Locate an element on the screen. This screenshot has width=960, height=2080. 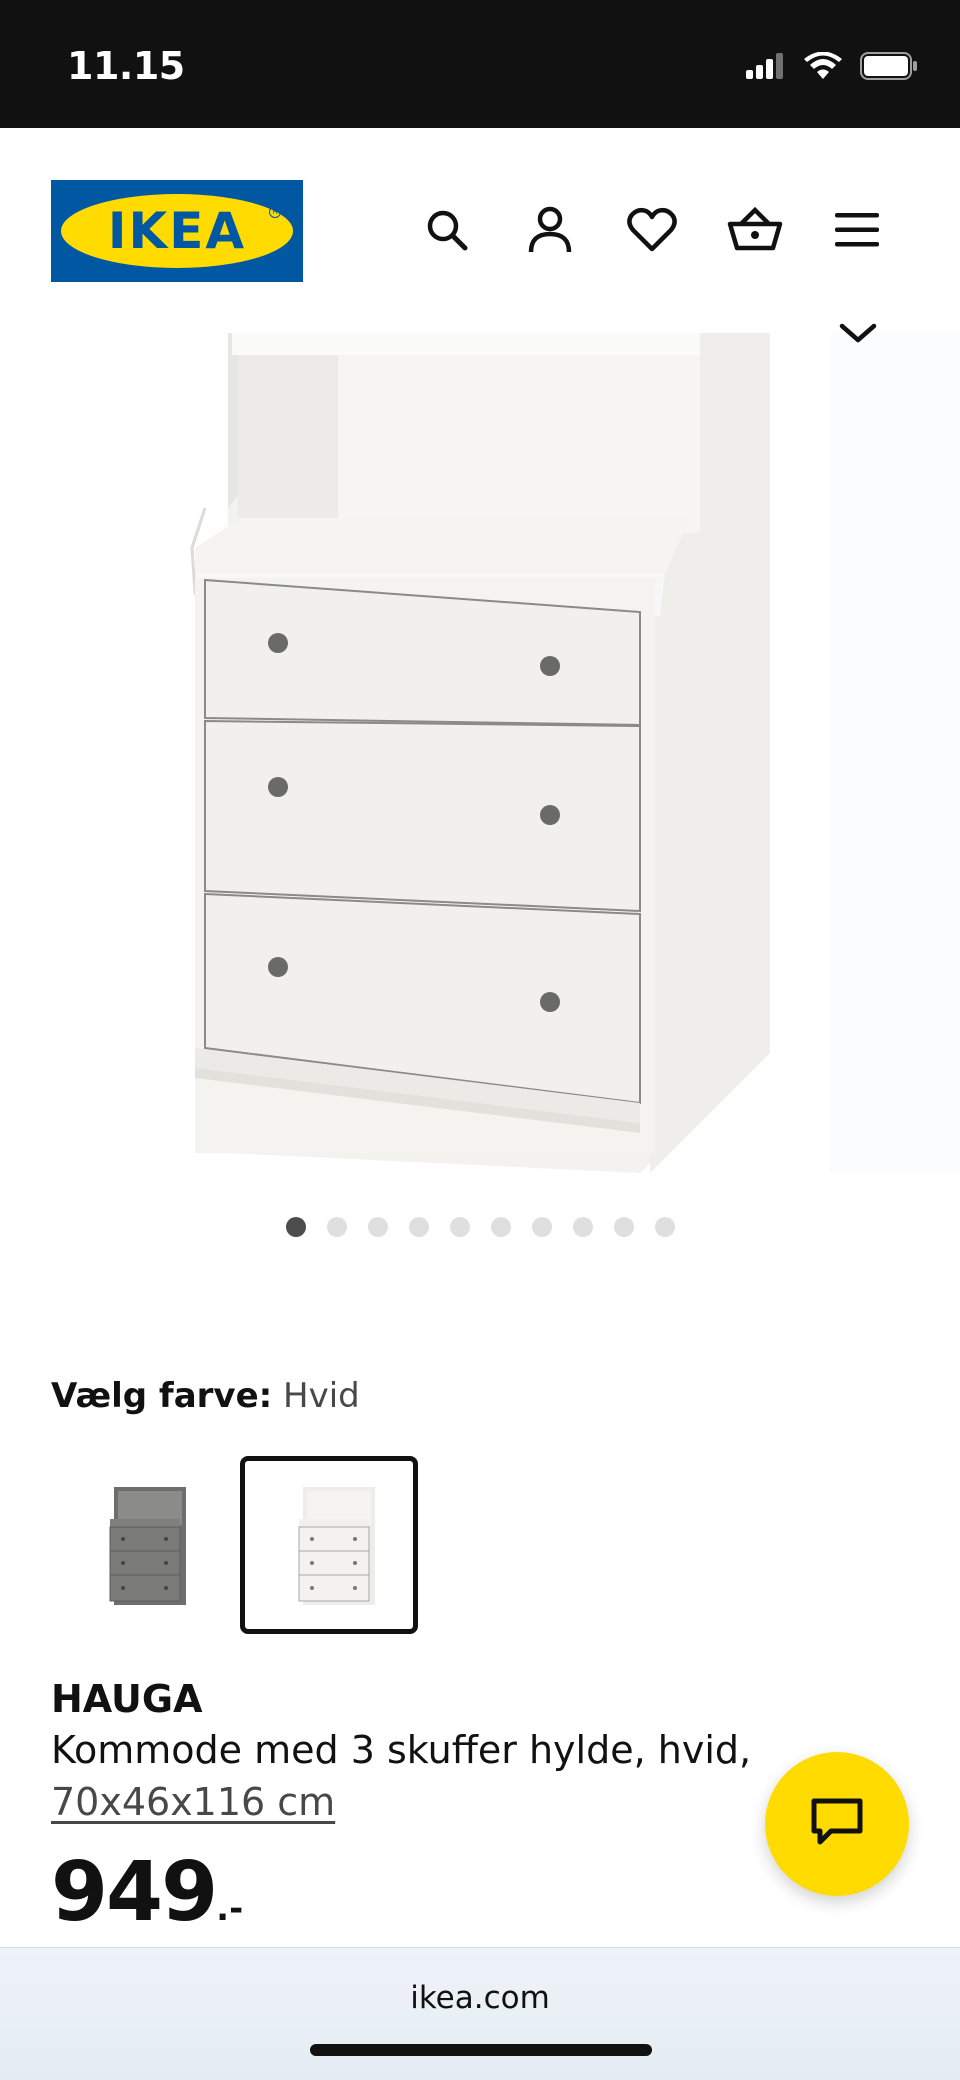
product-size-link: 70x46x116 cm is located at coordinates (193, 1802).